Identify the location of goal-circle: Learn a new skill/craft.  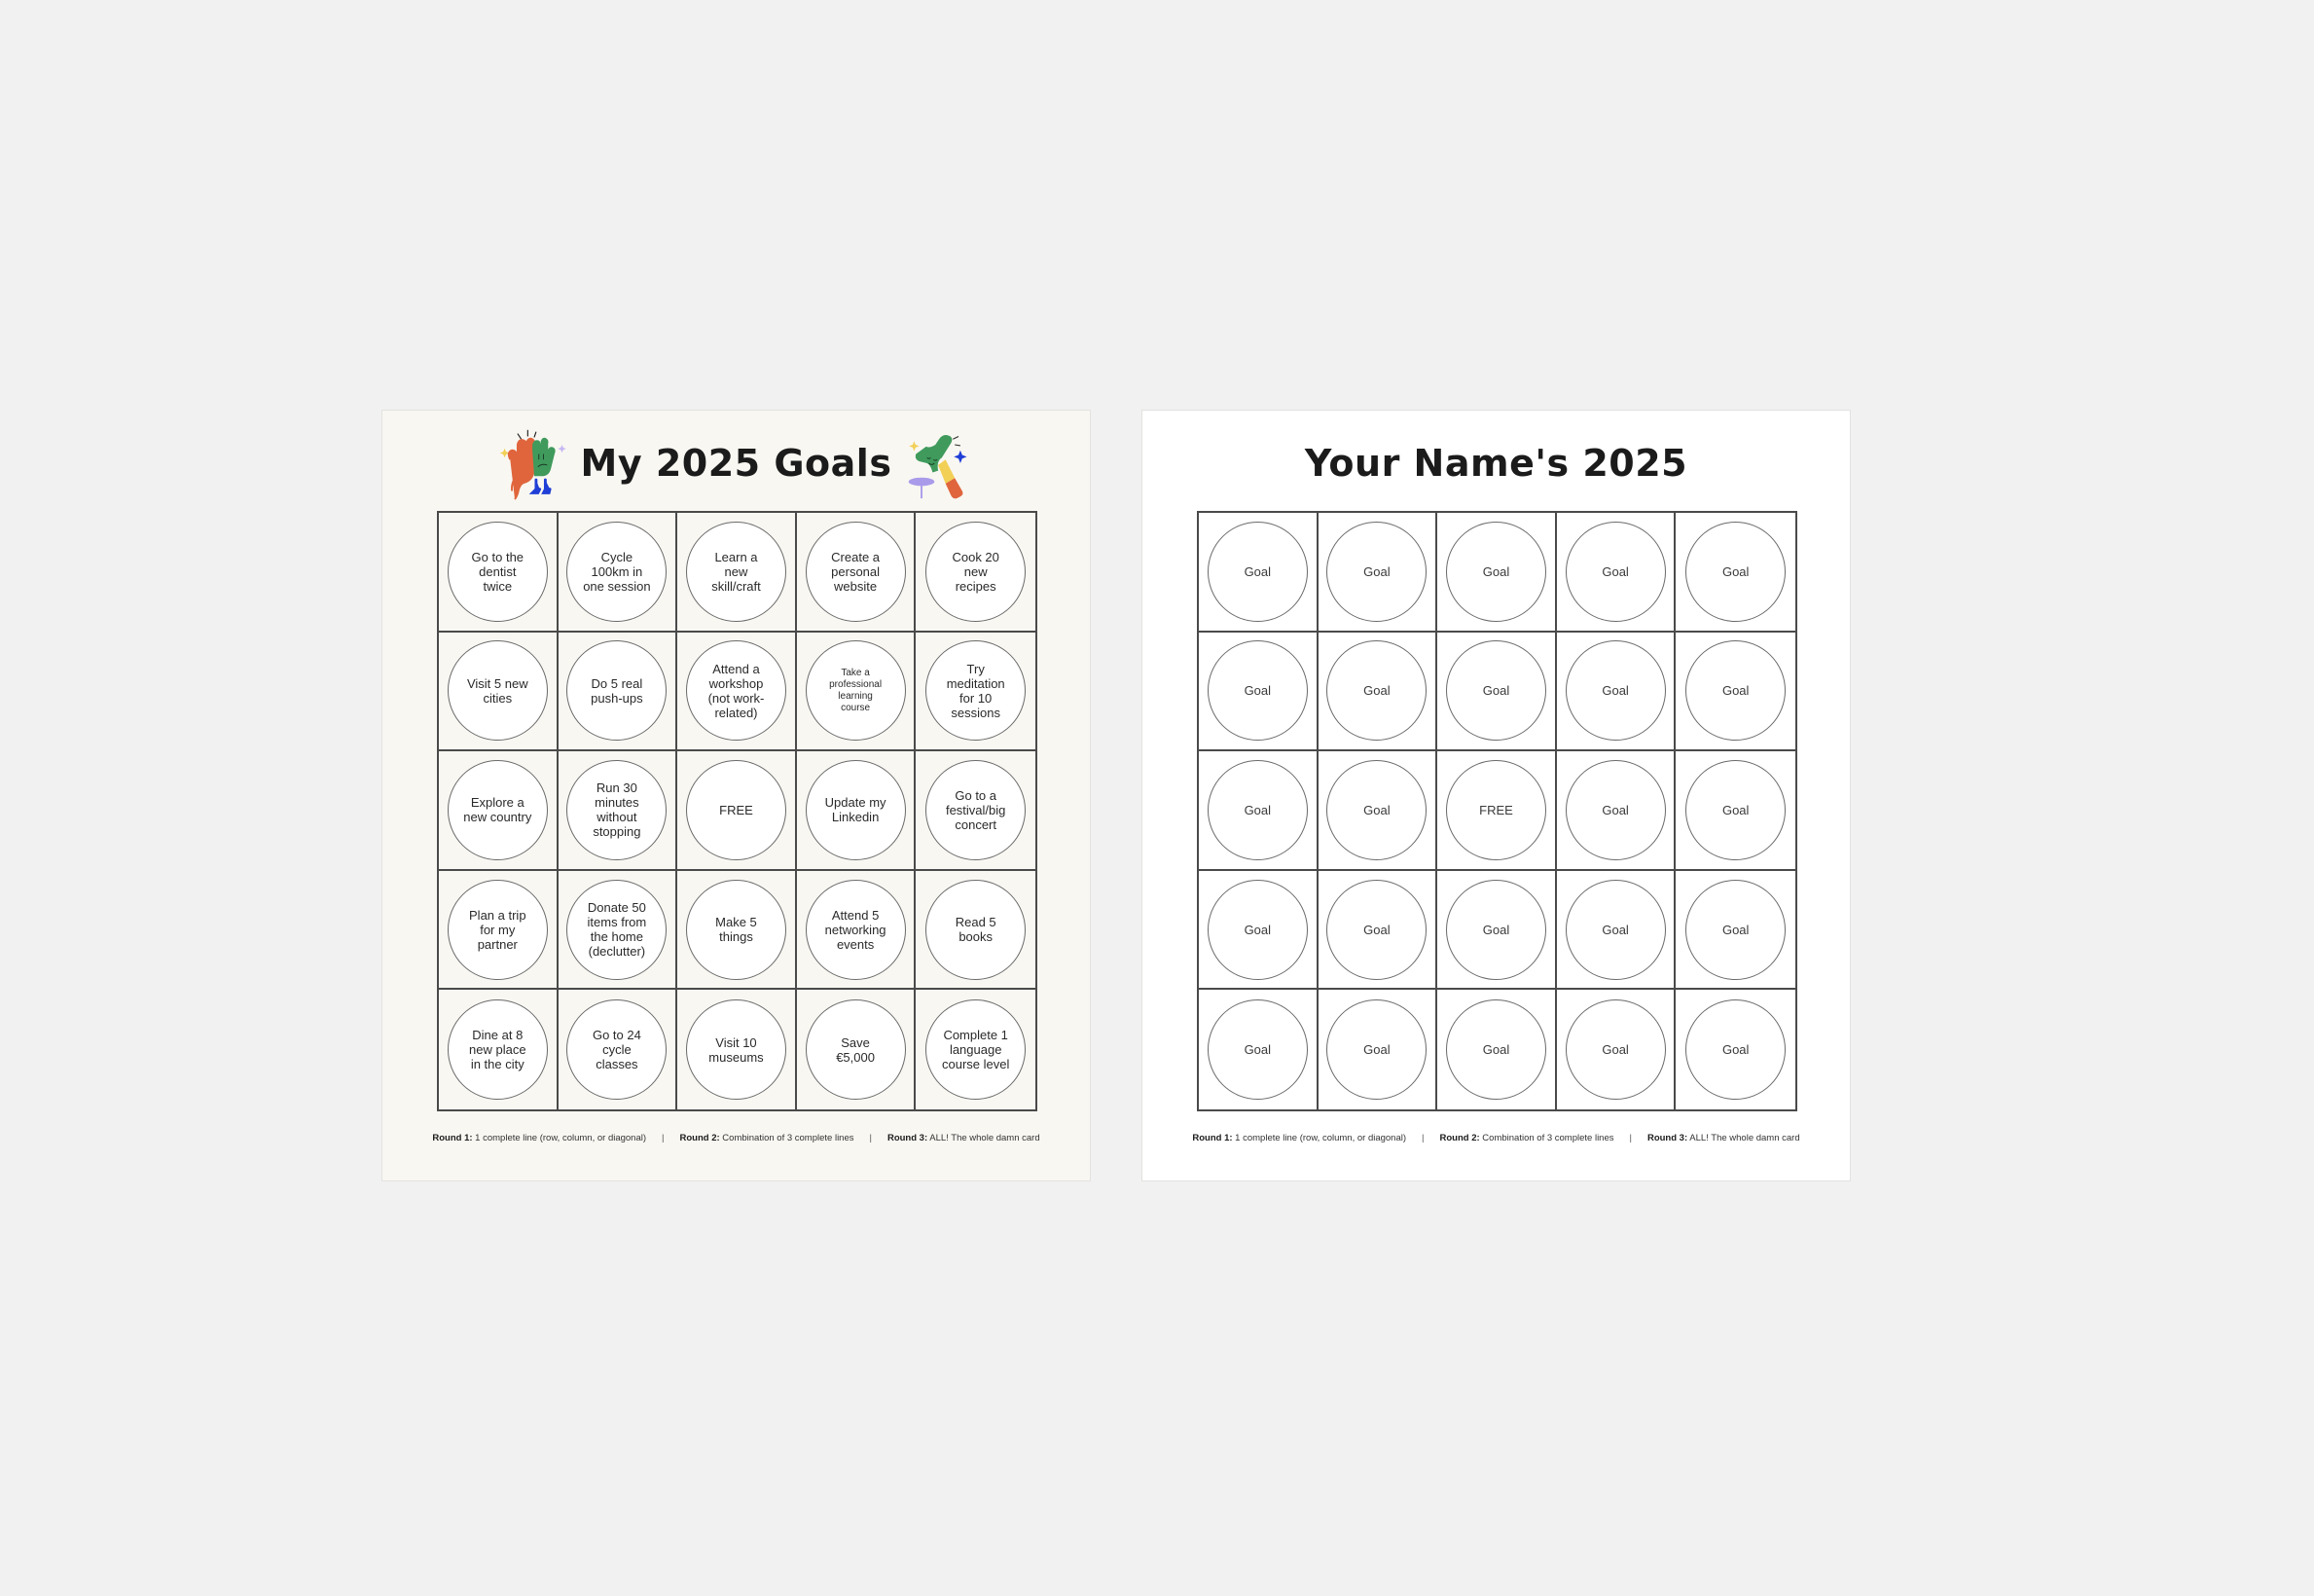
(735, 571).